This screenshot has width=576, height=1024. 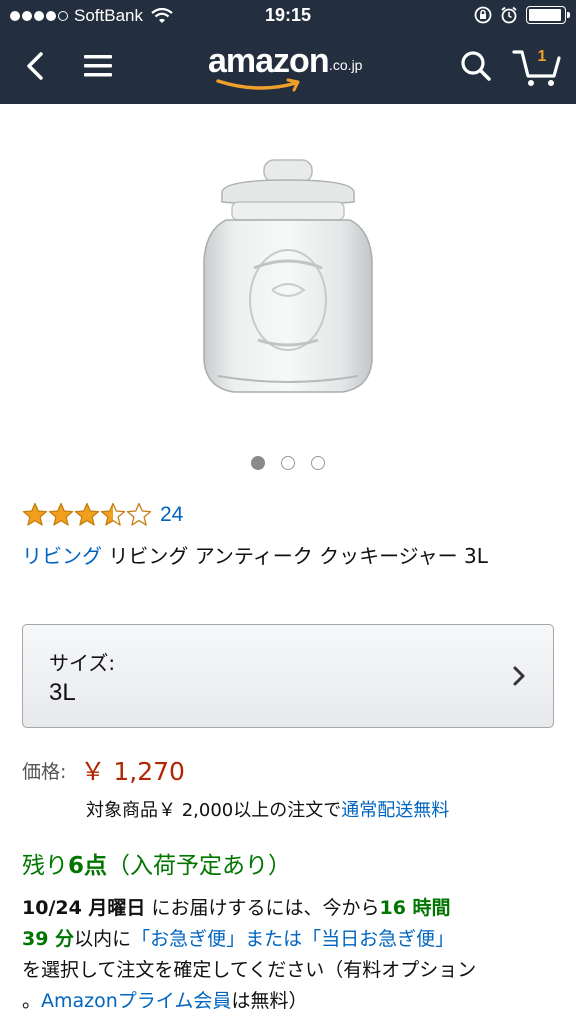 I want to click on delivery-date: 10/24 月曜日, so click(x=84, y=908).